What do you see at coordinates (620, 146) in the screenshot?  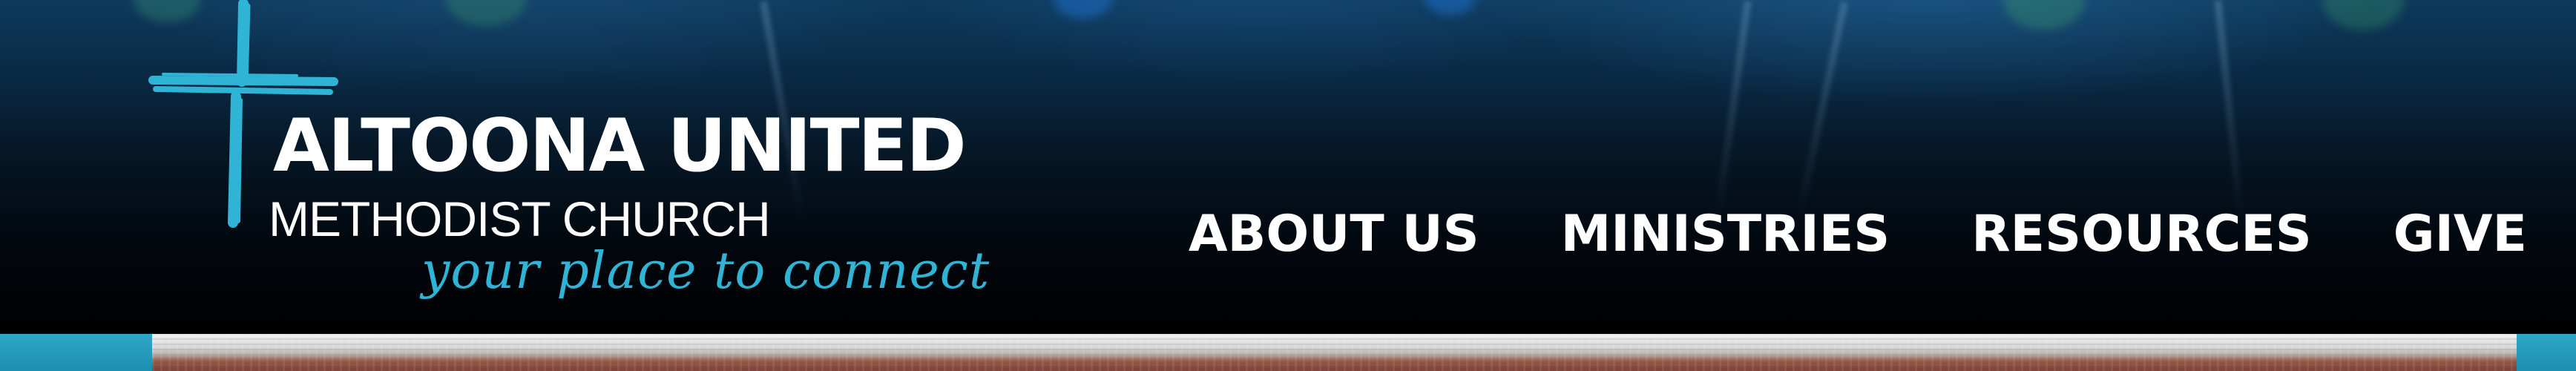 I see `logo-title: ALTOONA UNITED` at bounding box center [620, 146].